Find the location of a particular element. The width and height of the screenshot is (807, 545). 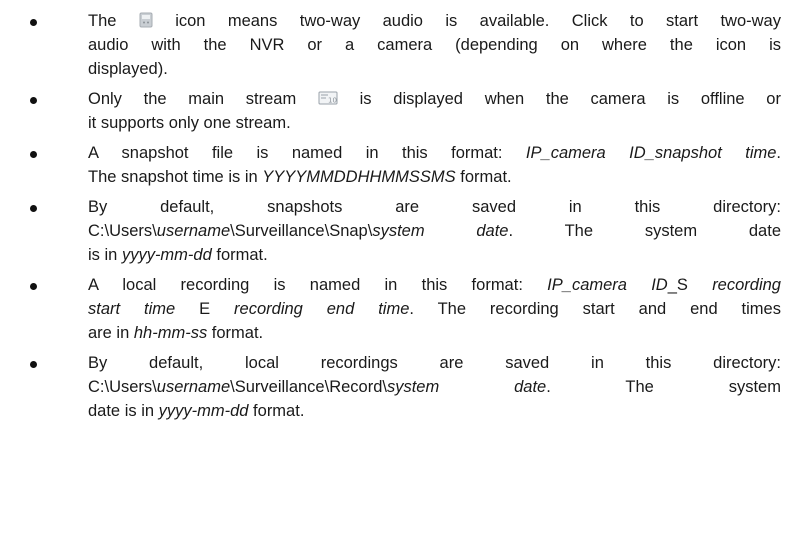

svg-text: 10 is located at coordinates (332, 101).